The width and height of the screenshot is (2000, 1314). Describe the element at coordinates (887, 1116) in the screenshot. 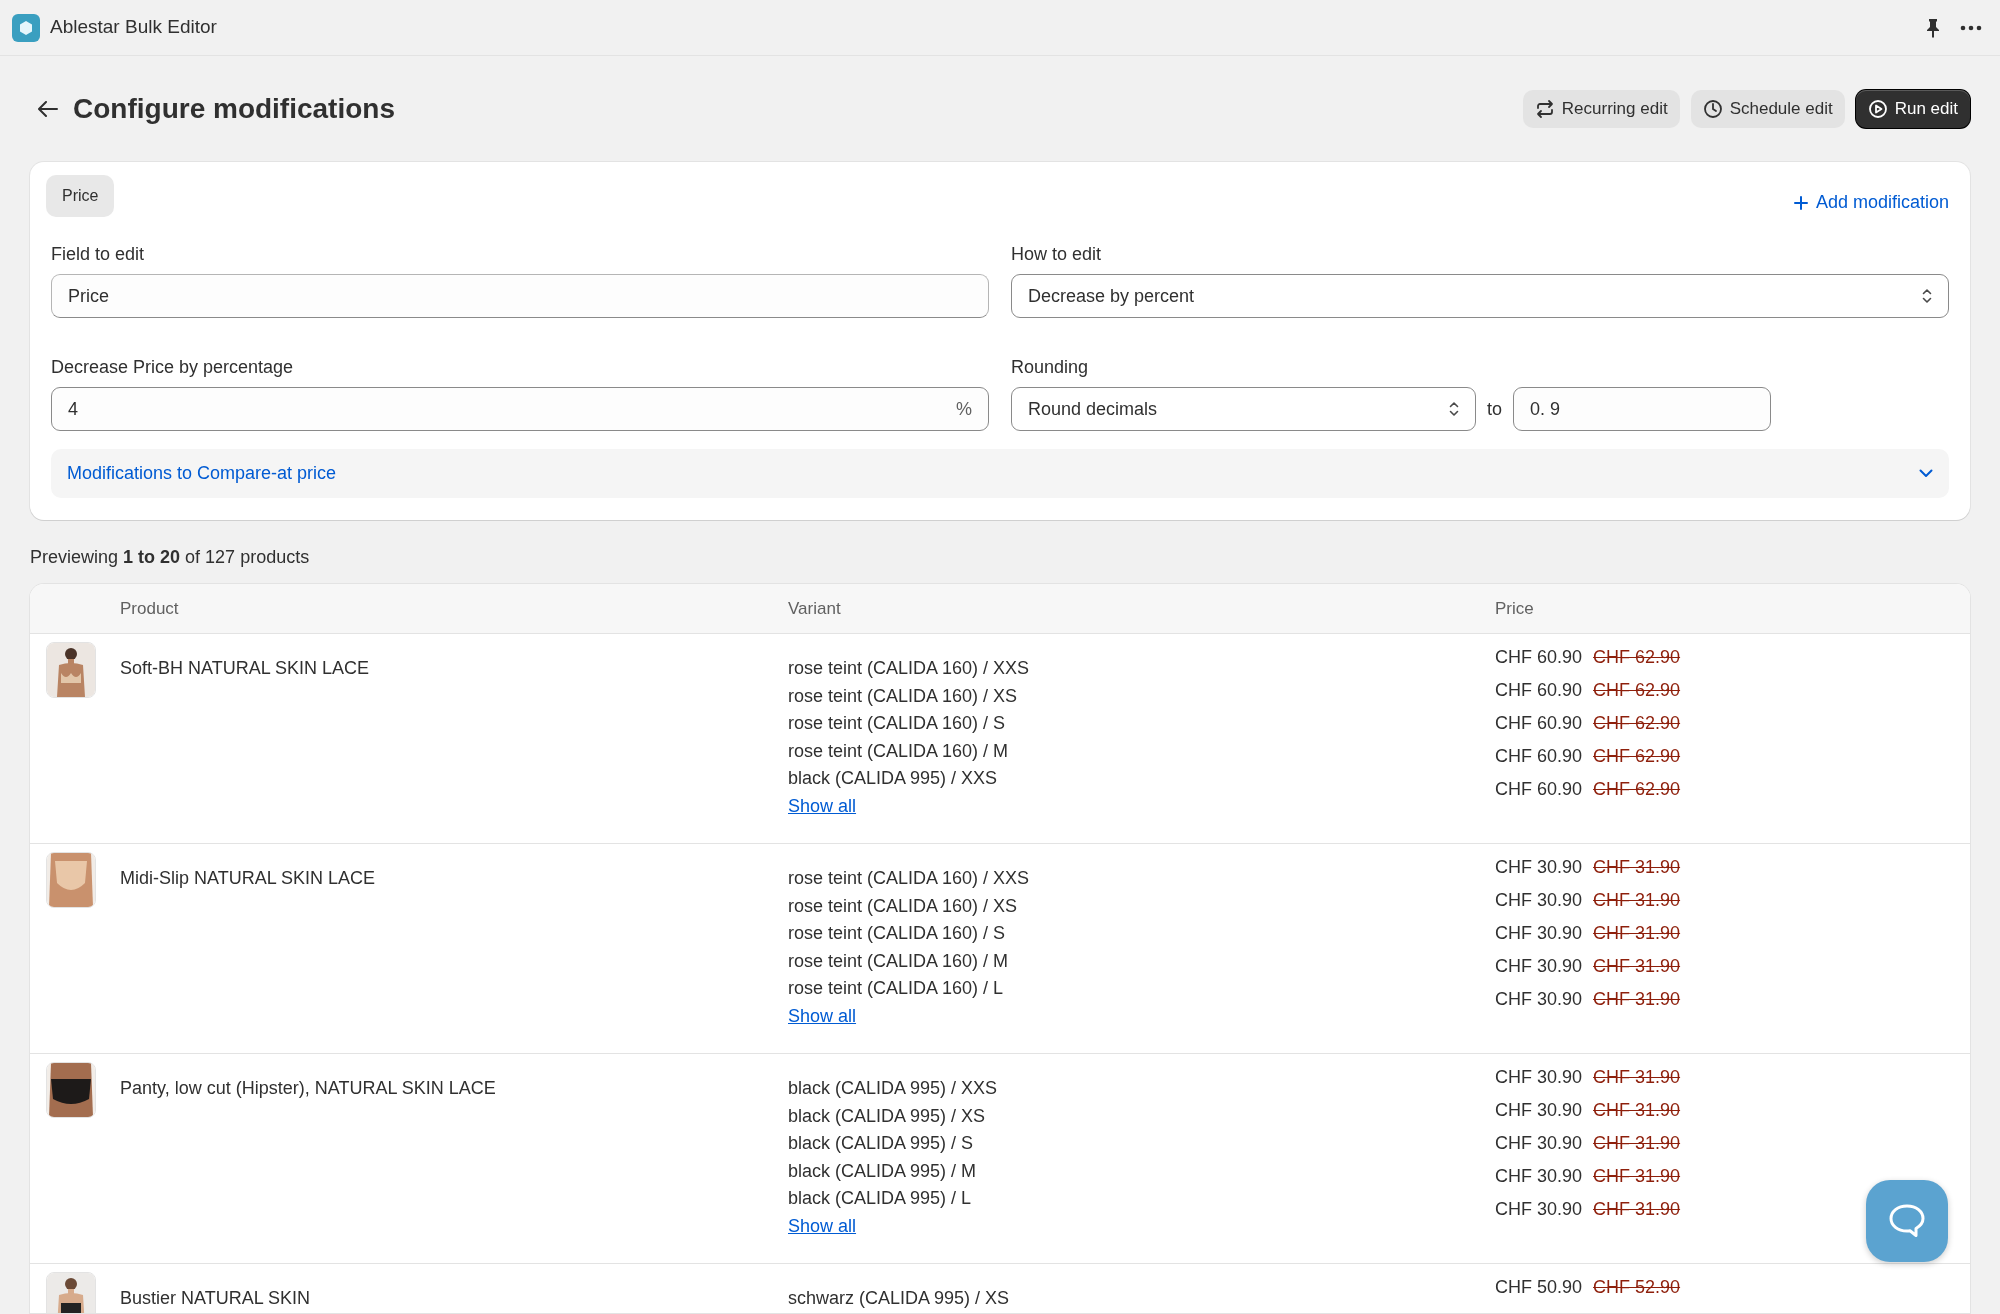

I see `variant-text: black (CALIDA 995) / XS` at that location.